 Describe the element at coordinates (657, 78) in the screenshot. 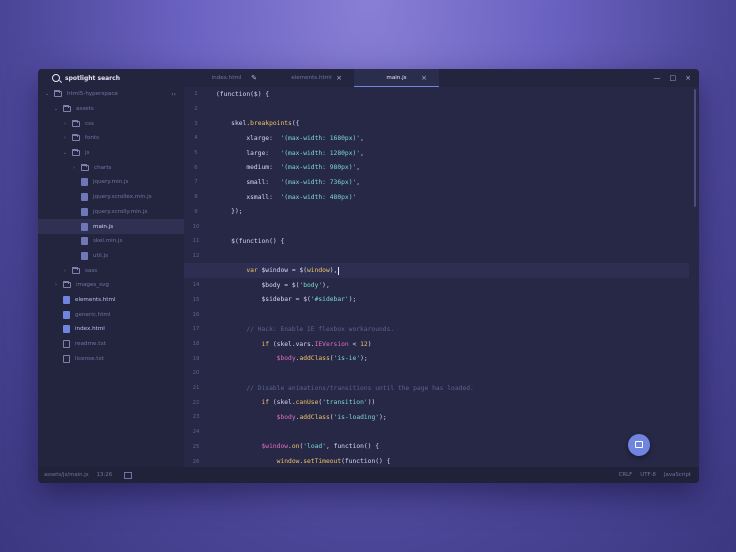

I see `minimize-icon: —` at that location.